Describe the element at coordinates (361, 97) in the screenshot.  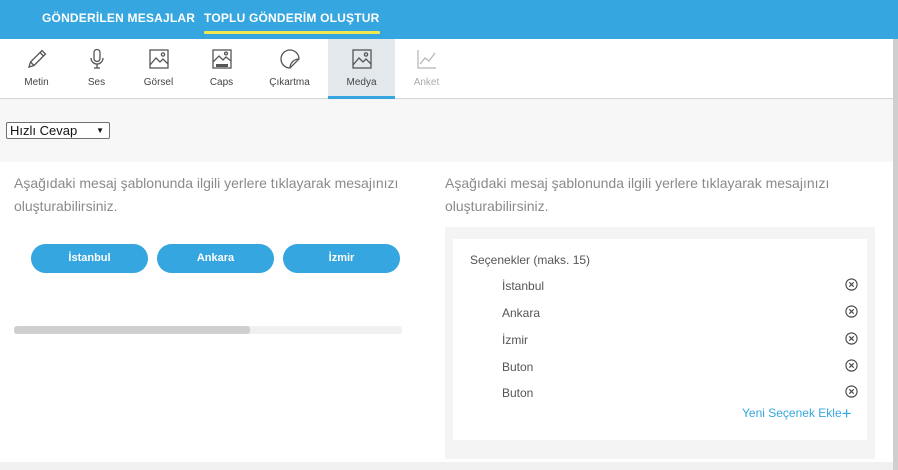
I see `active-tool-indicator` at that location.